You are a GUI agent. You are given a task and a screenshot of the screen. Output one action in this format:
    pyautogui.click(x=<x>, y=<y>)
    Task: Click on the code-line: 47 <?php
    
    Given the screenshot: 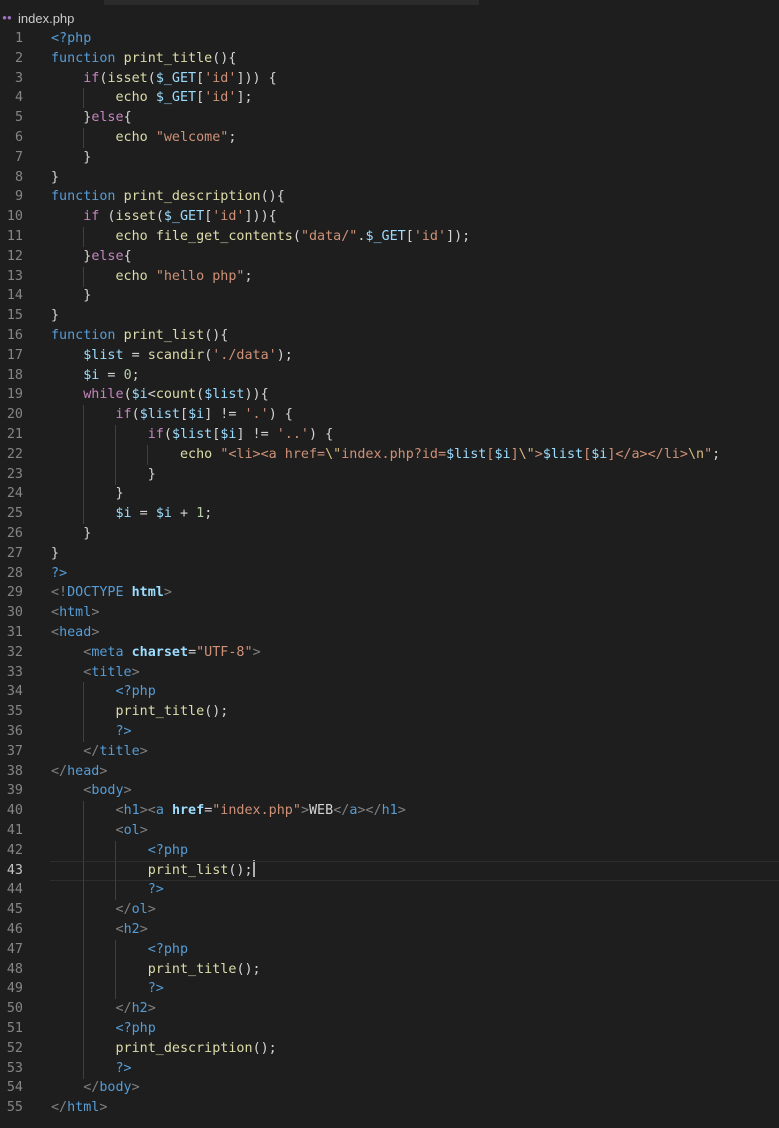 What is the action you would take?
    pyautogui.click(x=389, y=949)
    